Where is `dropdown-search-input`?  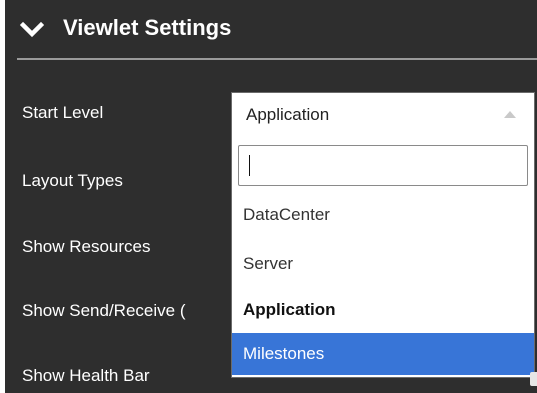 dropdown-search-input is located at coordinates (383, 165).